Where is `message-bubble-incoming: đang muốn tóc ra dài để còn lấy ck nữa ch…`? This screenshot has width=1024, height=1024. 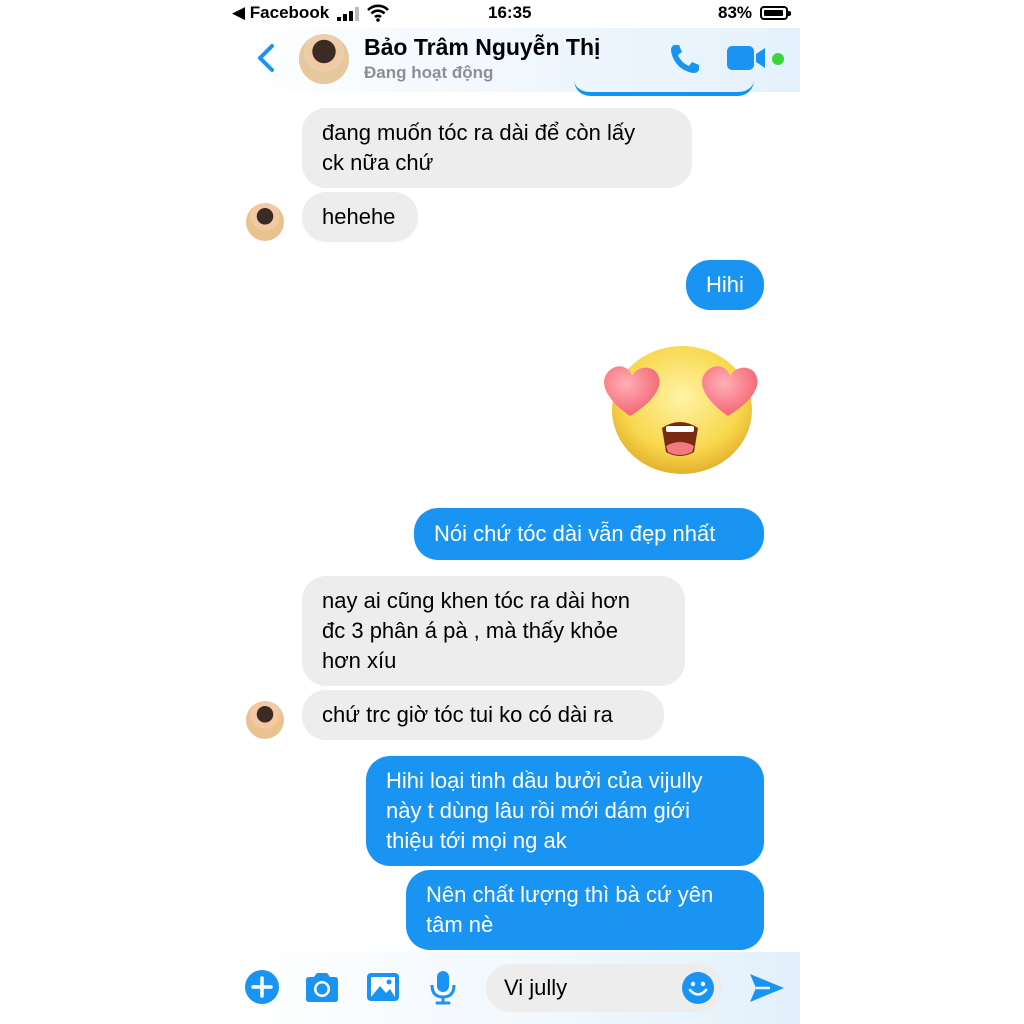 message-bubble-incoming: đang muốn tóc ra dài để còn lấy ck nữa ch… is located at coordinates (497, 148).